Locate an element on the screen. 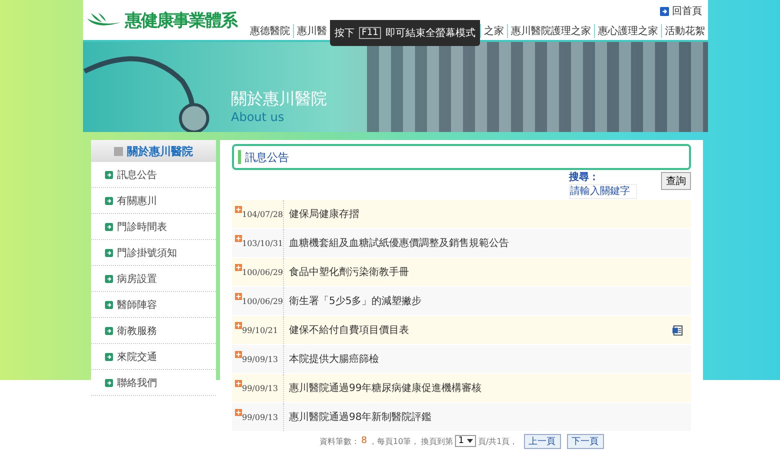 The height and width of the screenshot is (450, 780). sidebar-title: 關於惠川醫院 is located at coordinates (160, 151).